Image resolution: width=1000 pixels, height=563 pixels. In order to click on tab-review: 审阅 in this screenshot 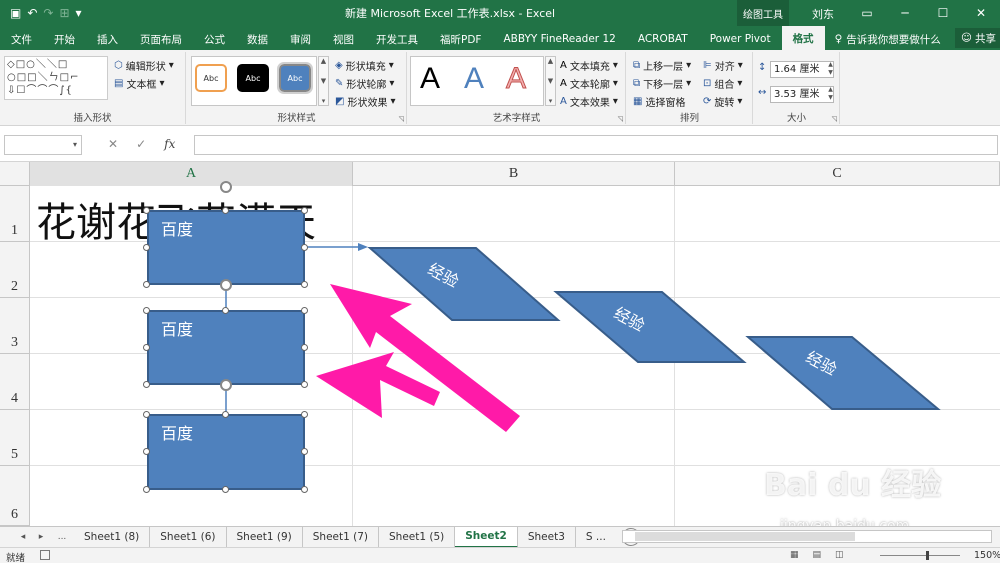, I will do `click(300, 39)`.